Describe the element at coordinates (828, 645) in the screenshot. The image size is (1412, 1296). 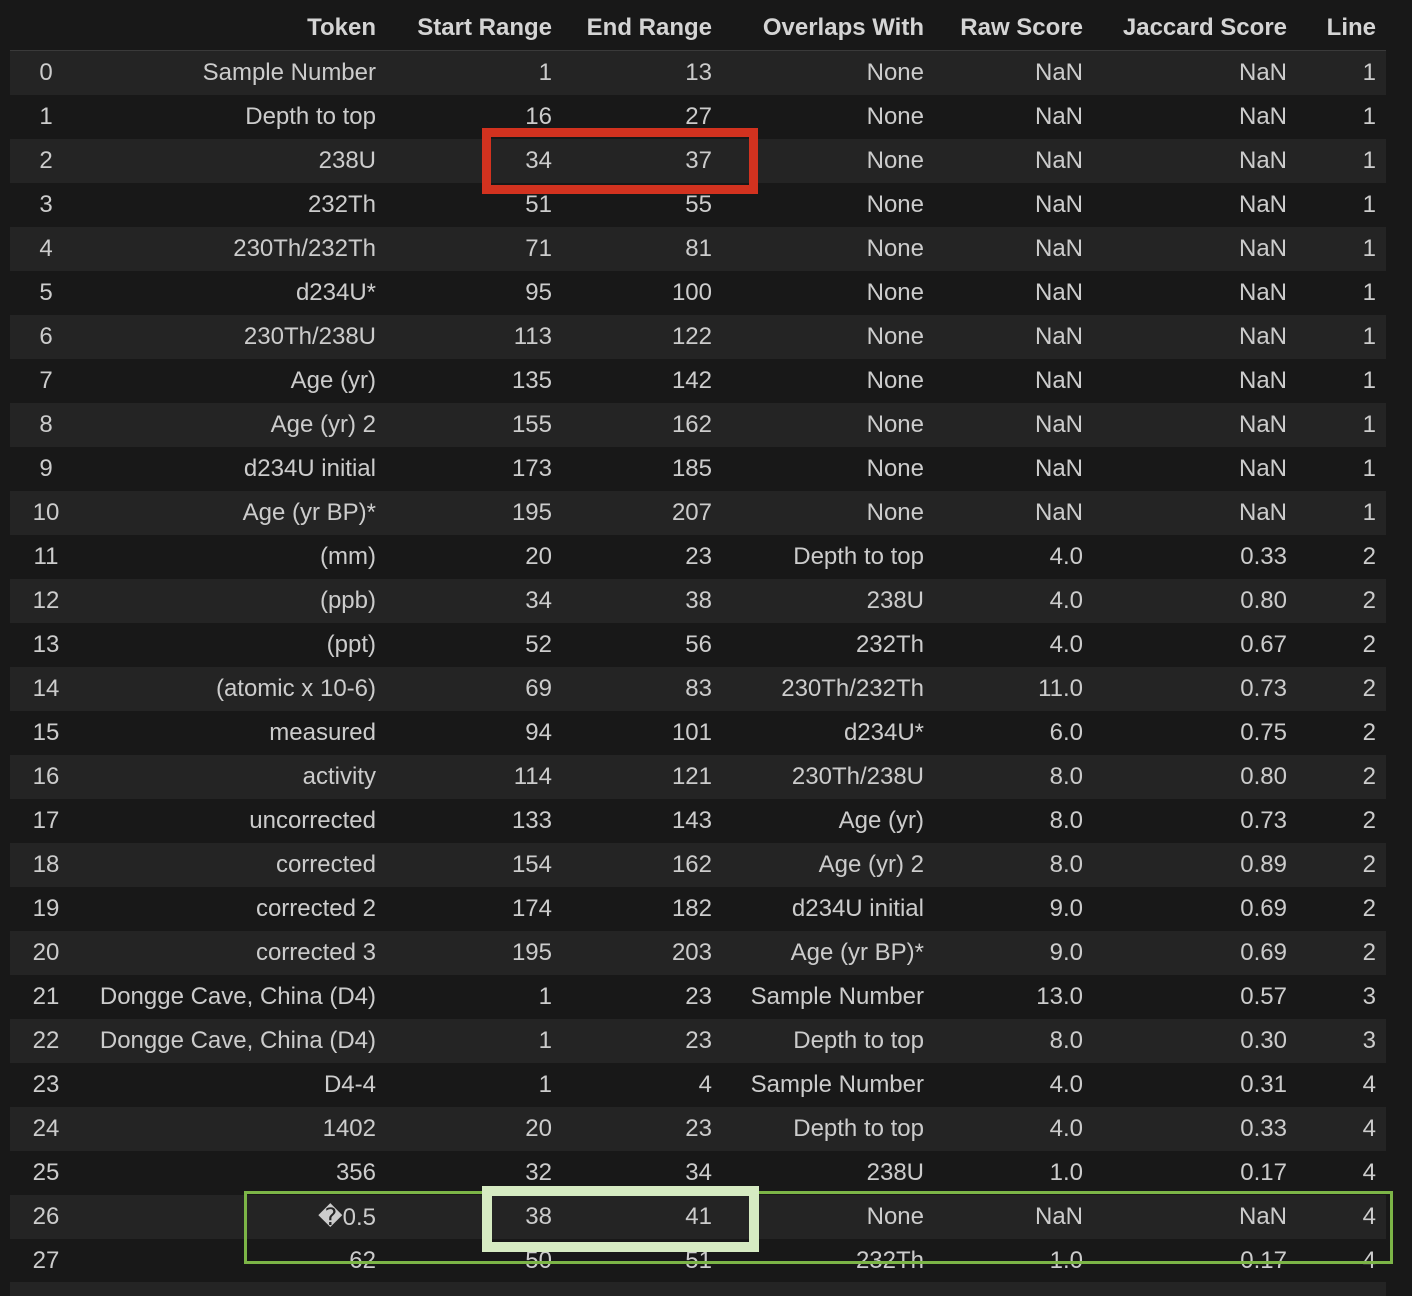
I see `cell-overlaps-with: 232Th` at that location.